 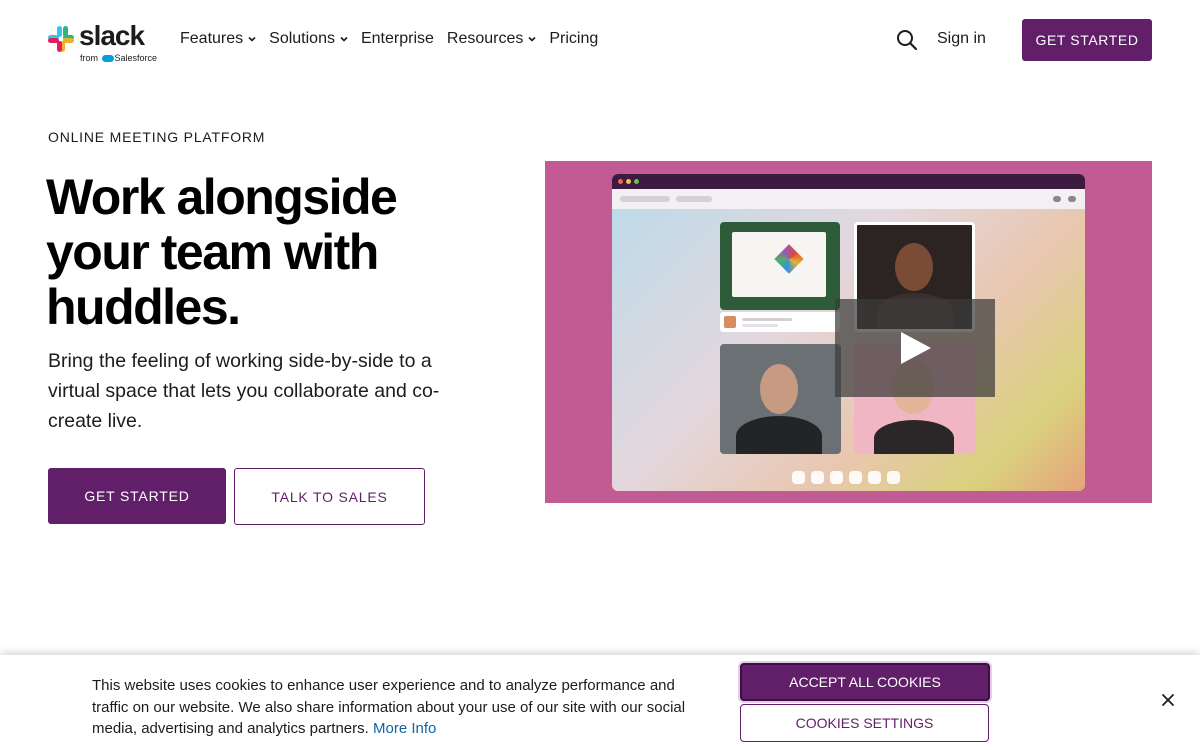 What do you see at coordinates (961, 39) in the screenshot?
I see `sign-in-link: Sign in` at bounding box center [961, 39].